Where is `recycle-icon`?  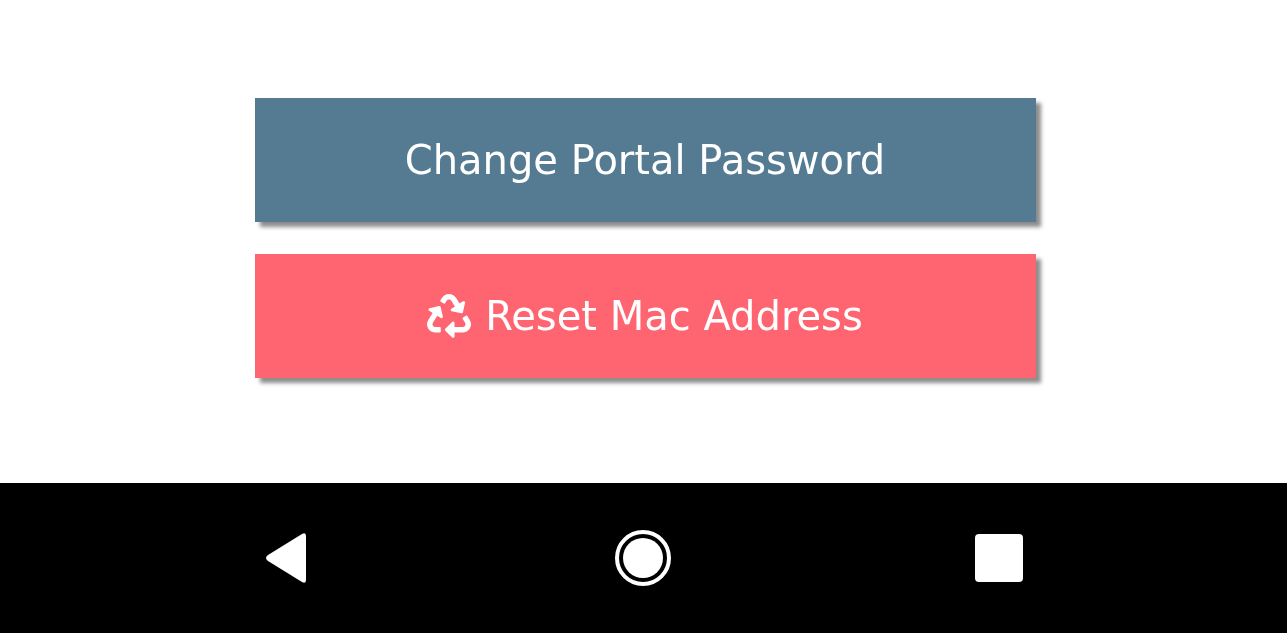
recycle-icon is located at coordinates (449, 316).